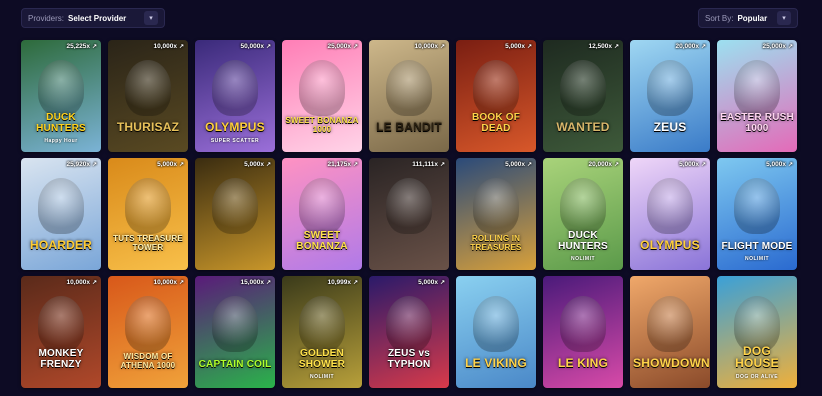 The image size is (822, 396). What do you see at coordinates (409, 332) in the screenshot?
I see `game-tile: 5,000x ↗ ZEUS vs TYPHON` at bounding box center [409, 332].